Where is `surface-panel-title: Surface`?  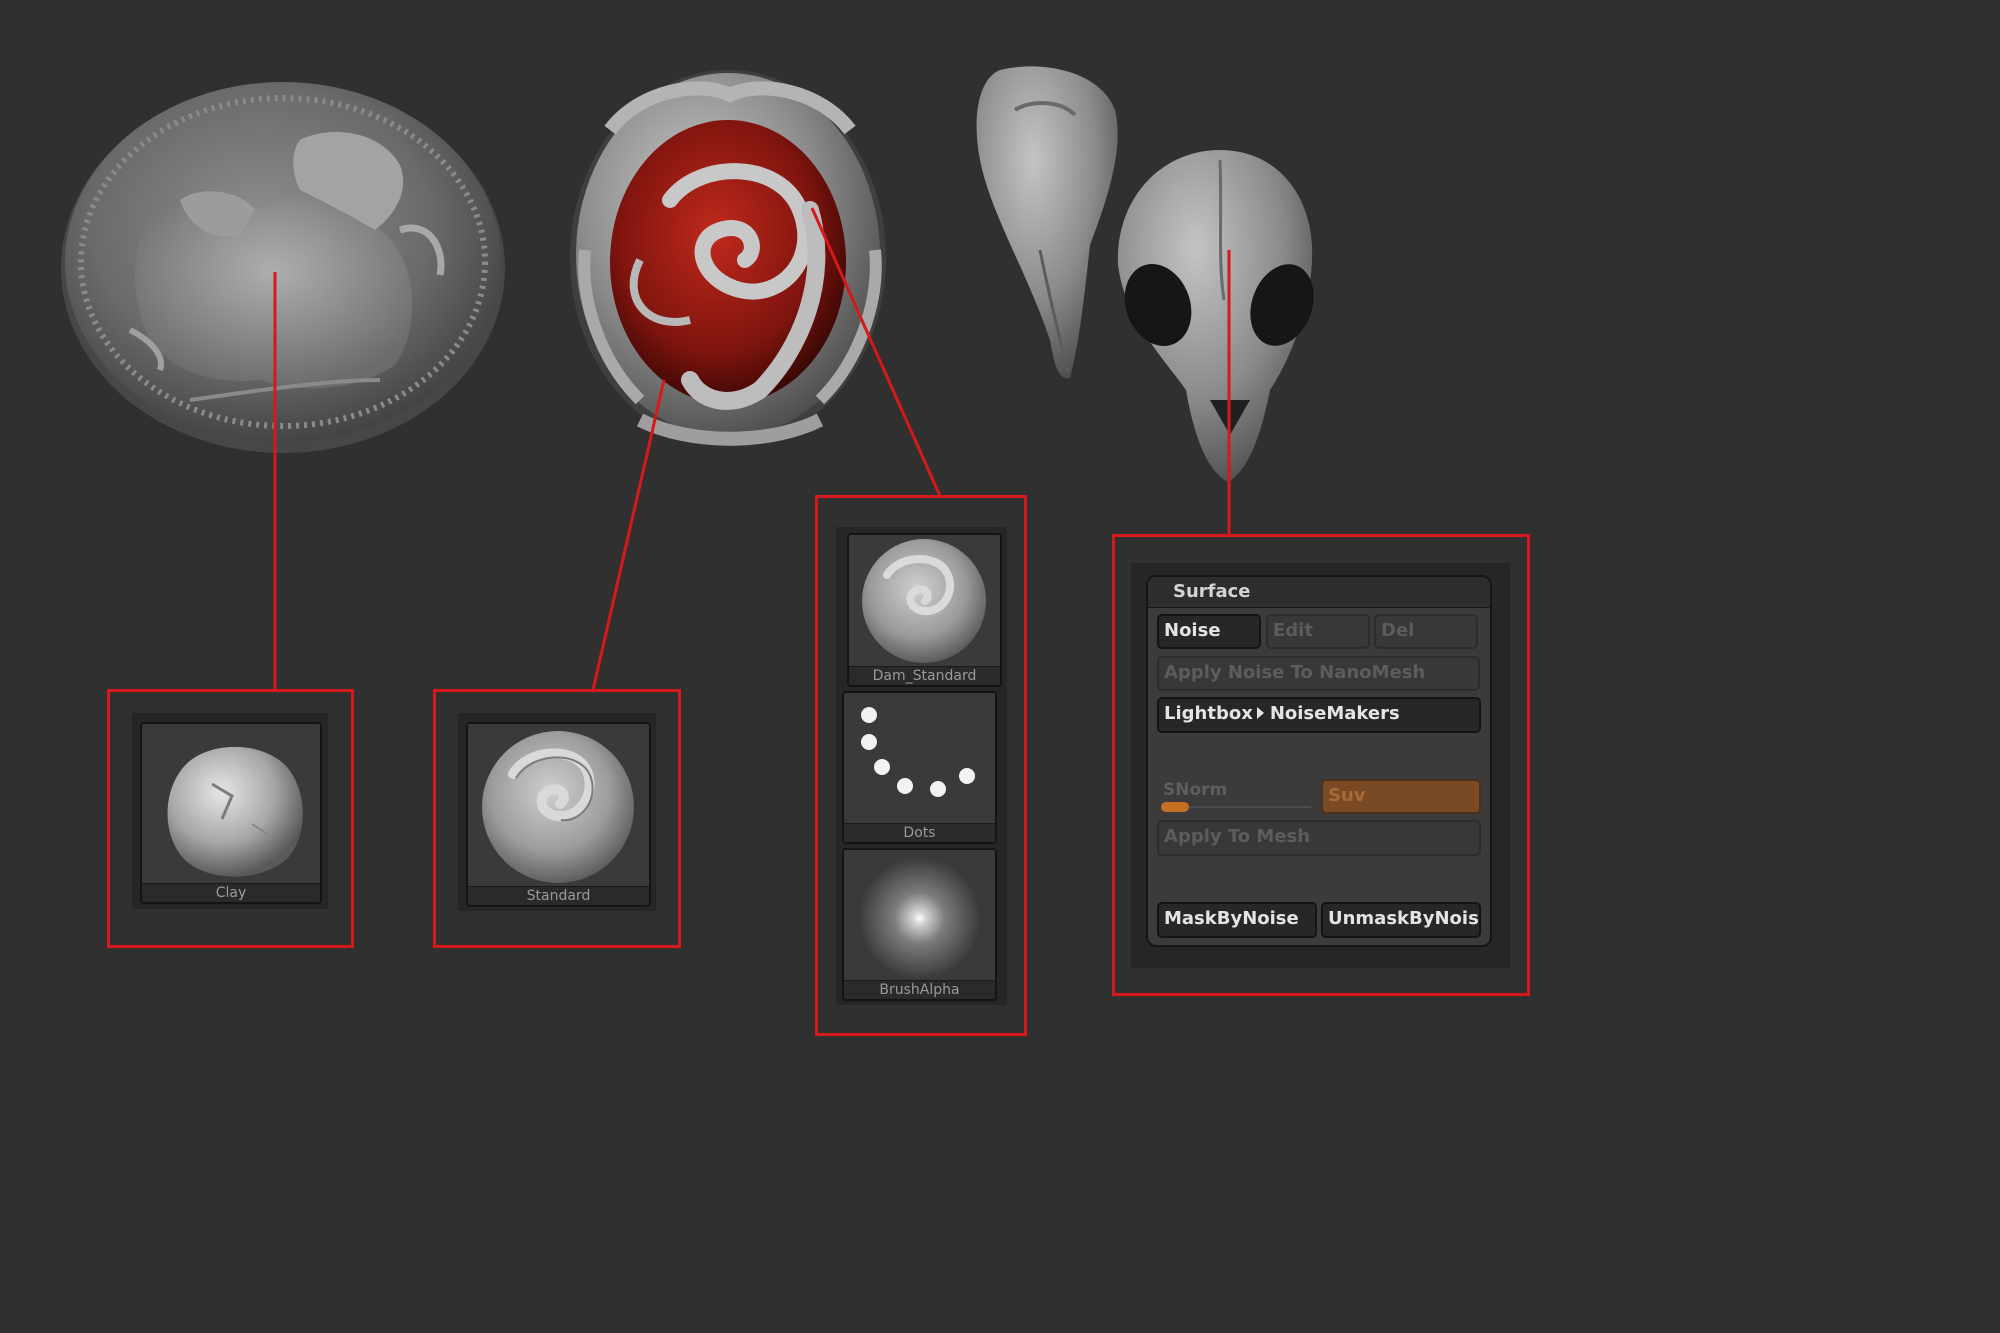
surface-panel-title: Surface is located at coordinates (1212, 591).